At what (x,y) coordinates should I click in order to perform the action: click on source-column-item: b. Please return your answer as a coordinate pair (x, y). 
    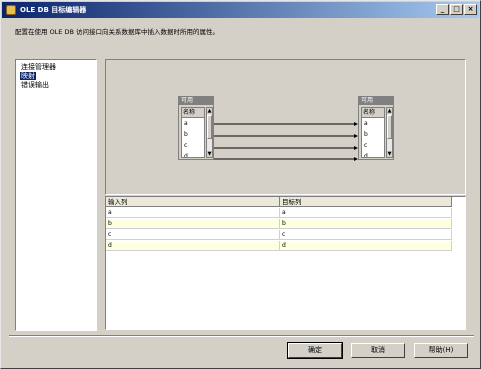
    Looking at the image, I should click on (193, 135).